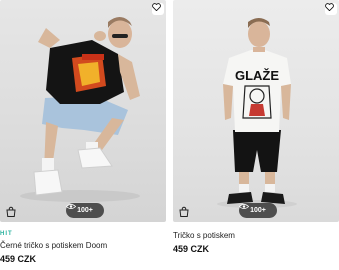 The height and width of the screenshot is (270, 339). What do you see at coordinates (204, 235) in the screenshot?
I see `product-title: Tričko s potiskem` at bounding box center [204, 235].